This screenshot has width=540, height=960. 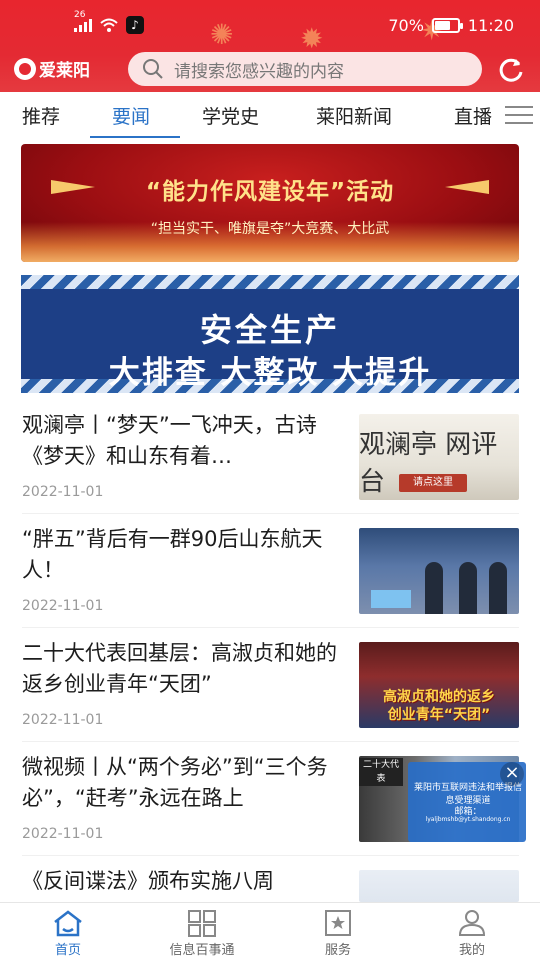 I want to click on active-tab-indicator, so click(x=135, y=137).